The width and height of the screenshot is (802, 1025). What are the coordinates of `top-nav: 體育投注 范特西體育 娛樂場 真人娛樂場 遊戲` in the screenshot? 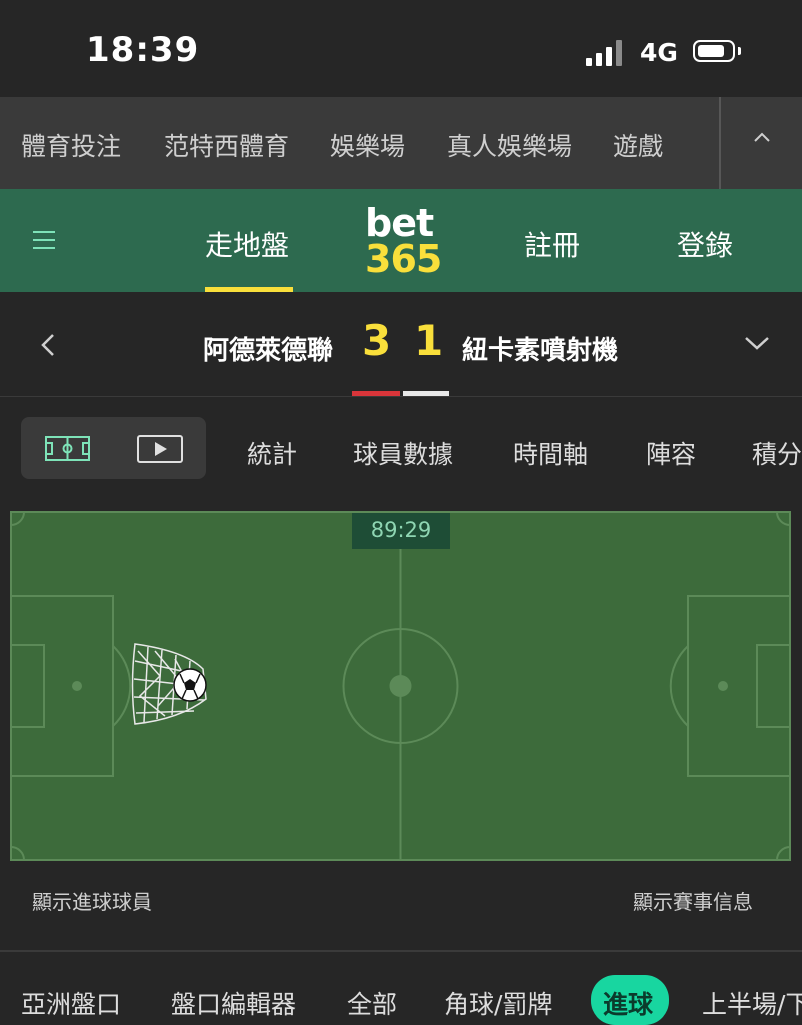 It's located at (401, 143).